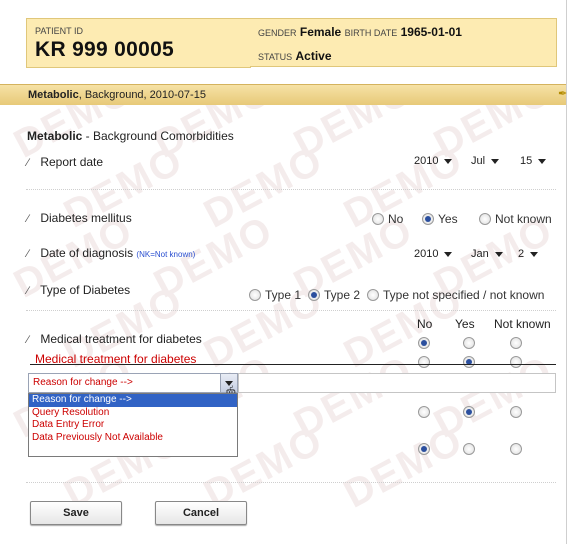  What do you see at coordinates (397, 383) in the screenshot?
I see `reason-comment-input` at bounding box center [397, 383].